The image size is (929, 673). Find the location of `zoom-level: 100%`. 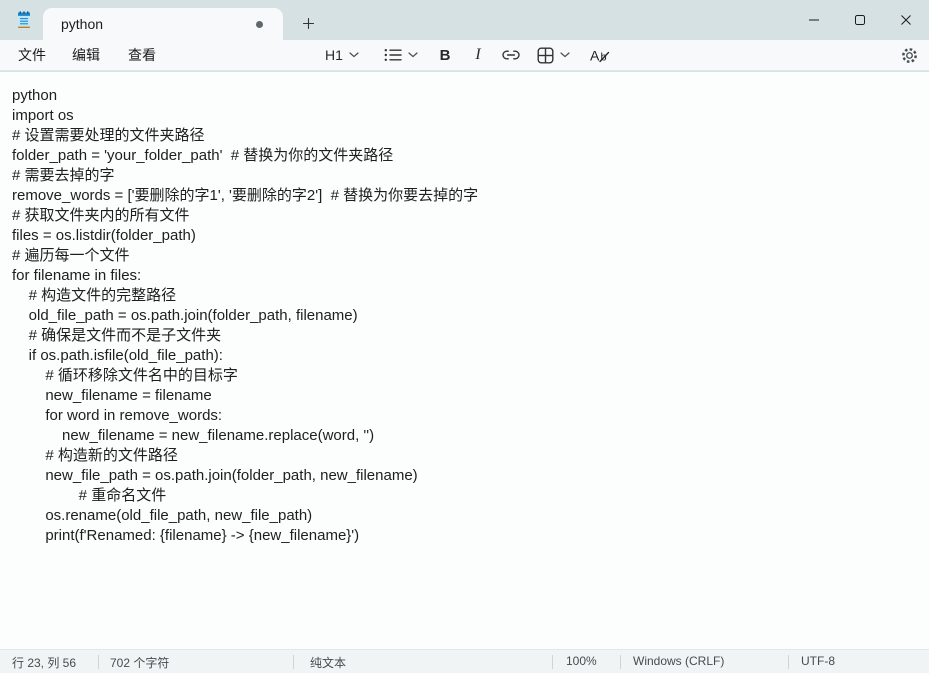

zoom-level: 100% is located at coordinates (581, 661).